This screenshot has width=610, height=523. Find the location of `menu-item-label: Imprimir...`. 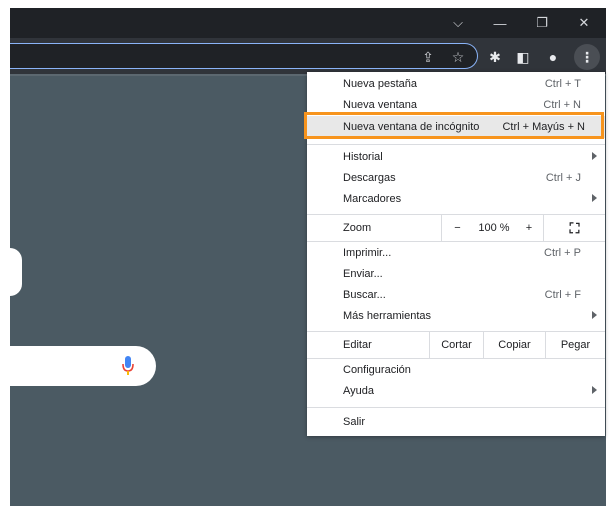

menu-item-label: Imprimir... is located at coordinates (367, 253).